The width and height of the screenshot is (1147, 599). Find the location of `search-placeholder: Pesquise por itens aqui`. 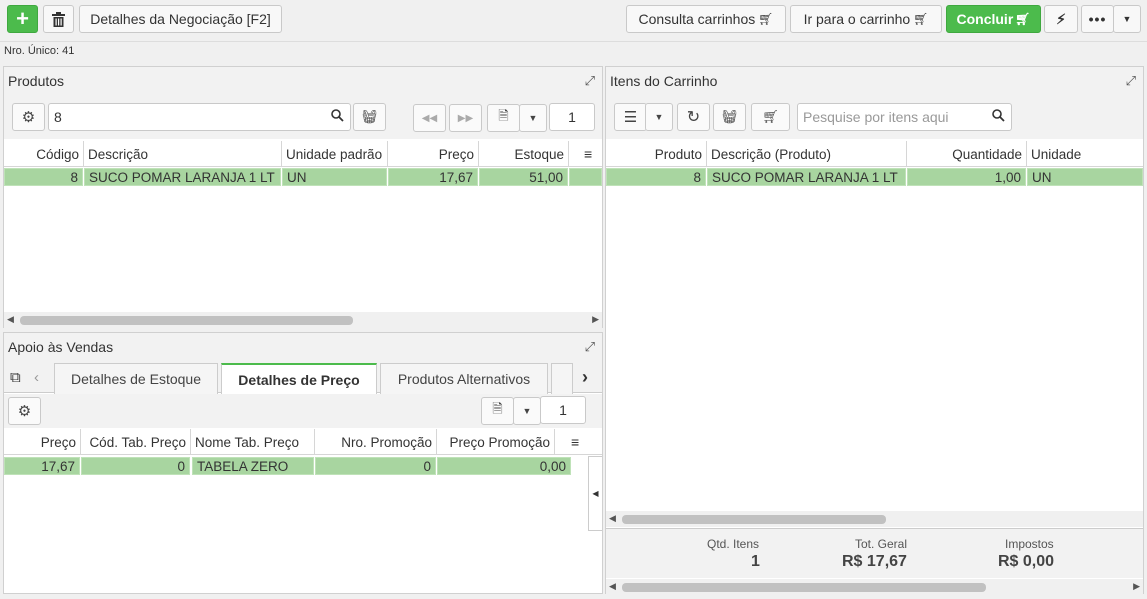

search-placeholder: Pesquise por itens aqui is located at coordinates (876, 117).